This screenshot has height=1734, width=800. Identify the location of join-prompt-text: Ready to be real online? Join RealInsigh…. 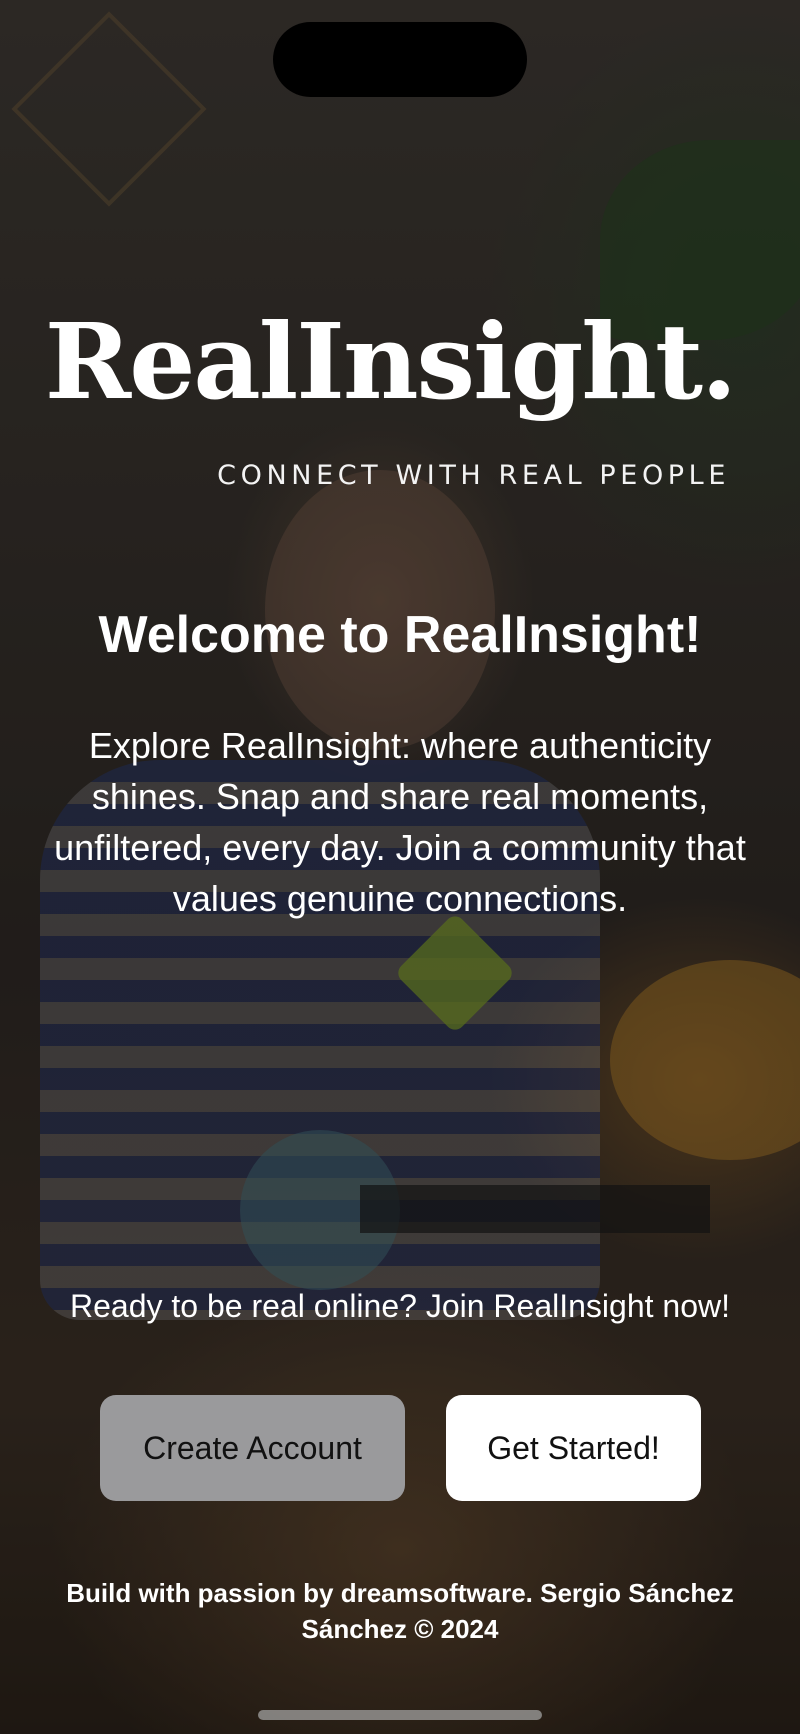
(400, 1306).